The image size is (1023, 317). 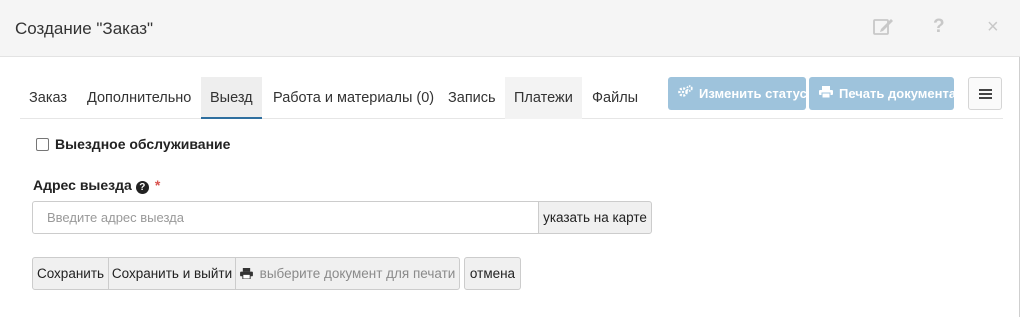 I want to click on address-label-row: Адрес выезда? *, so click(x=96, y=185).